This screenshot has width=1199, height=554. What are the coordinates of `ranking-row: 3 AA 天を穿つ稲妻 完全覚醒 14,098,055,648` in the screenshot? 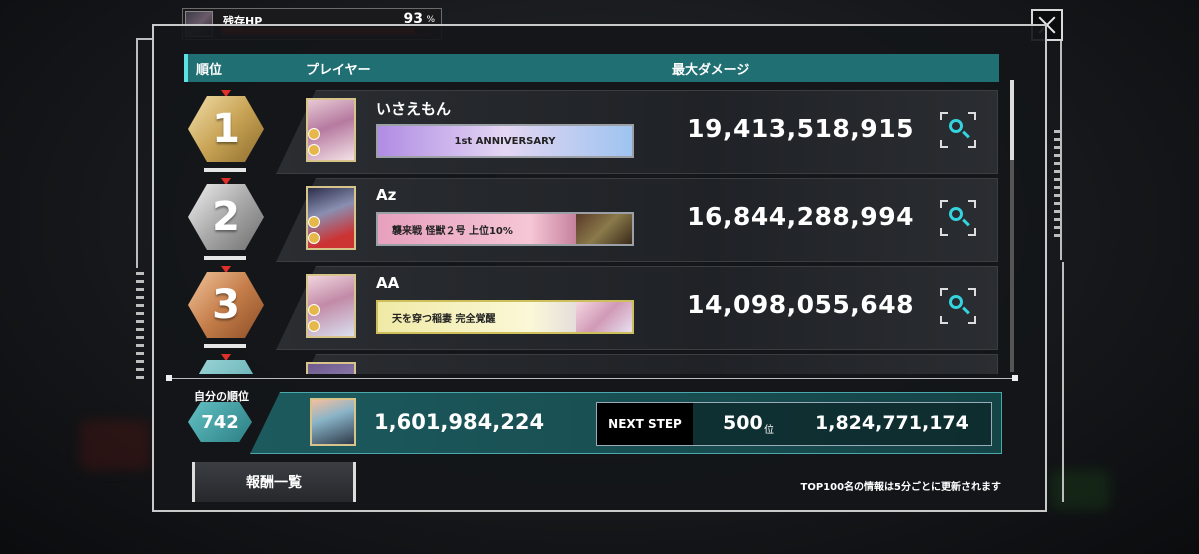 It's located at (594, 309).